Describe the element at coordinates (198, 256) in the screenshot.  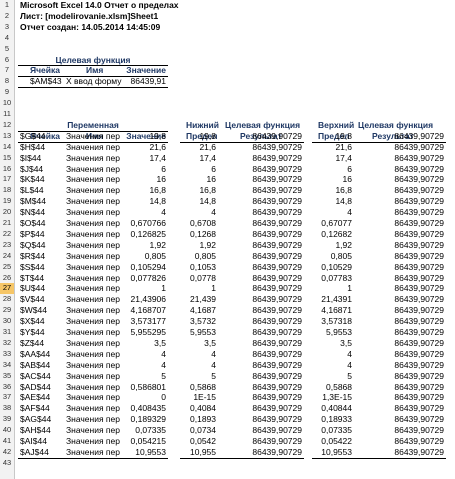
I see `var-lower-limit: 0,805` at that location.